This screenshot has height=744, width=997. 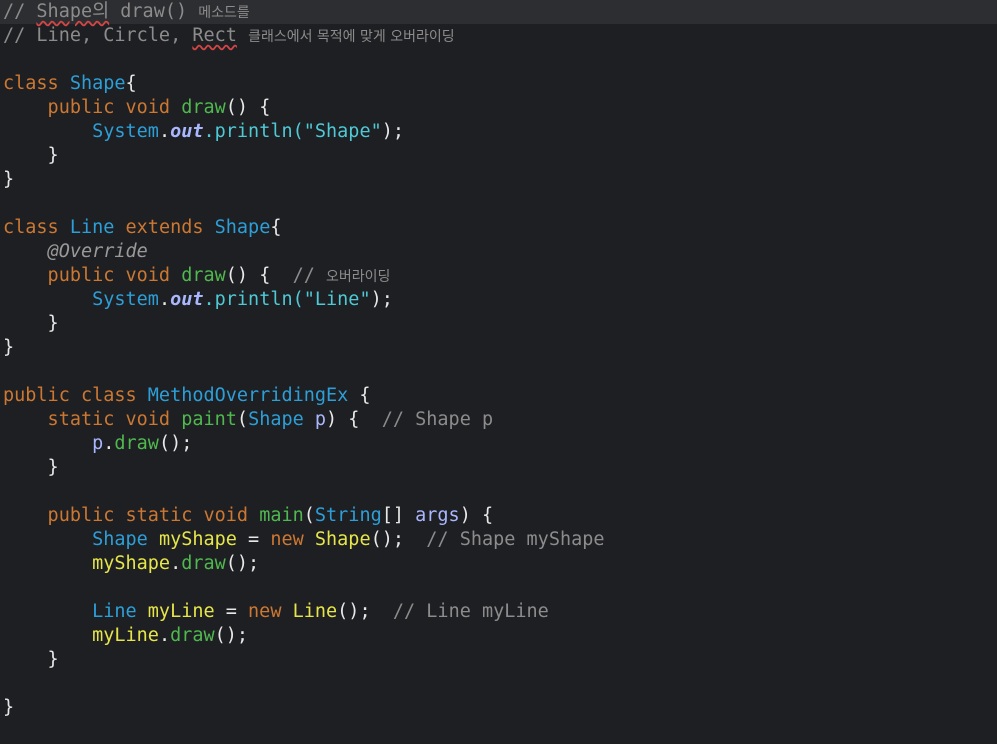 I want to click on code-token: public class, so click(x=75, y=395).